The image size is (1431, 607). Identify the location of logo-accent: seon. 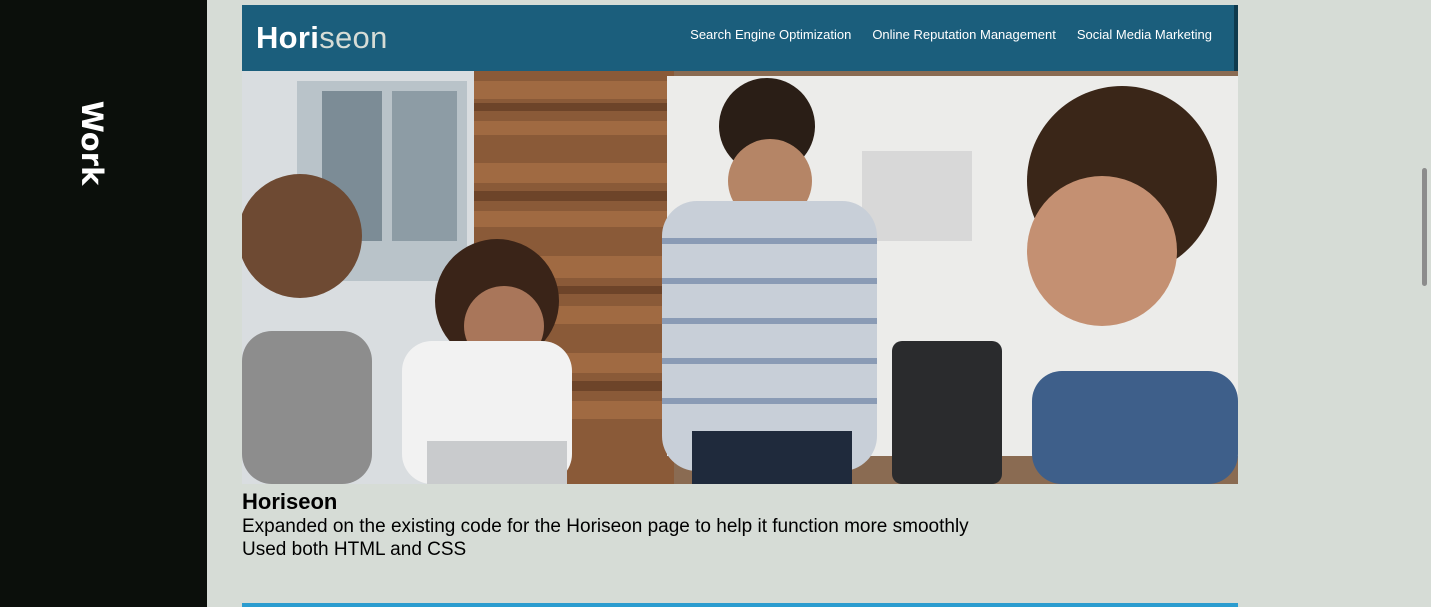
(353, 37).